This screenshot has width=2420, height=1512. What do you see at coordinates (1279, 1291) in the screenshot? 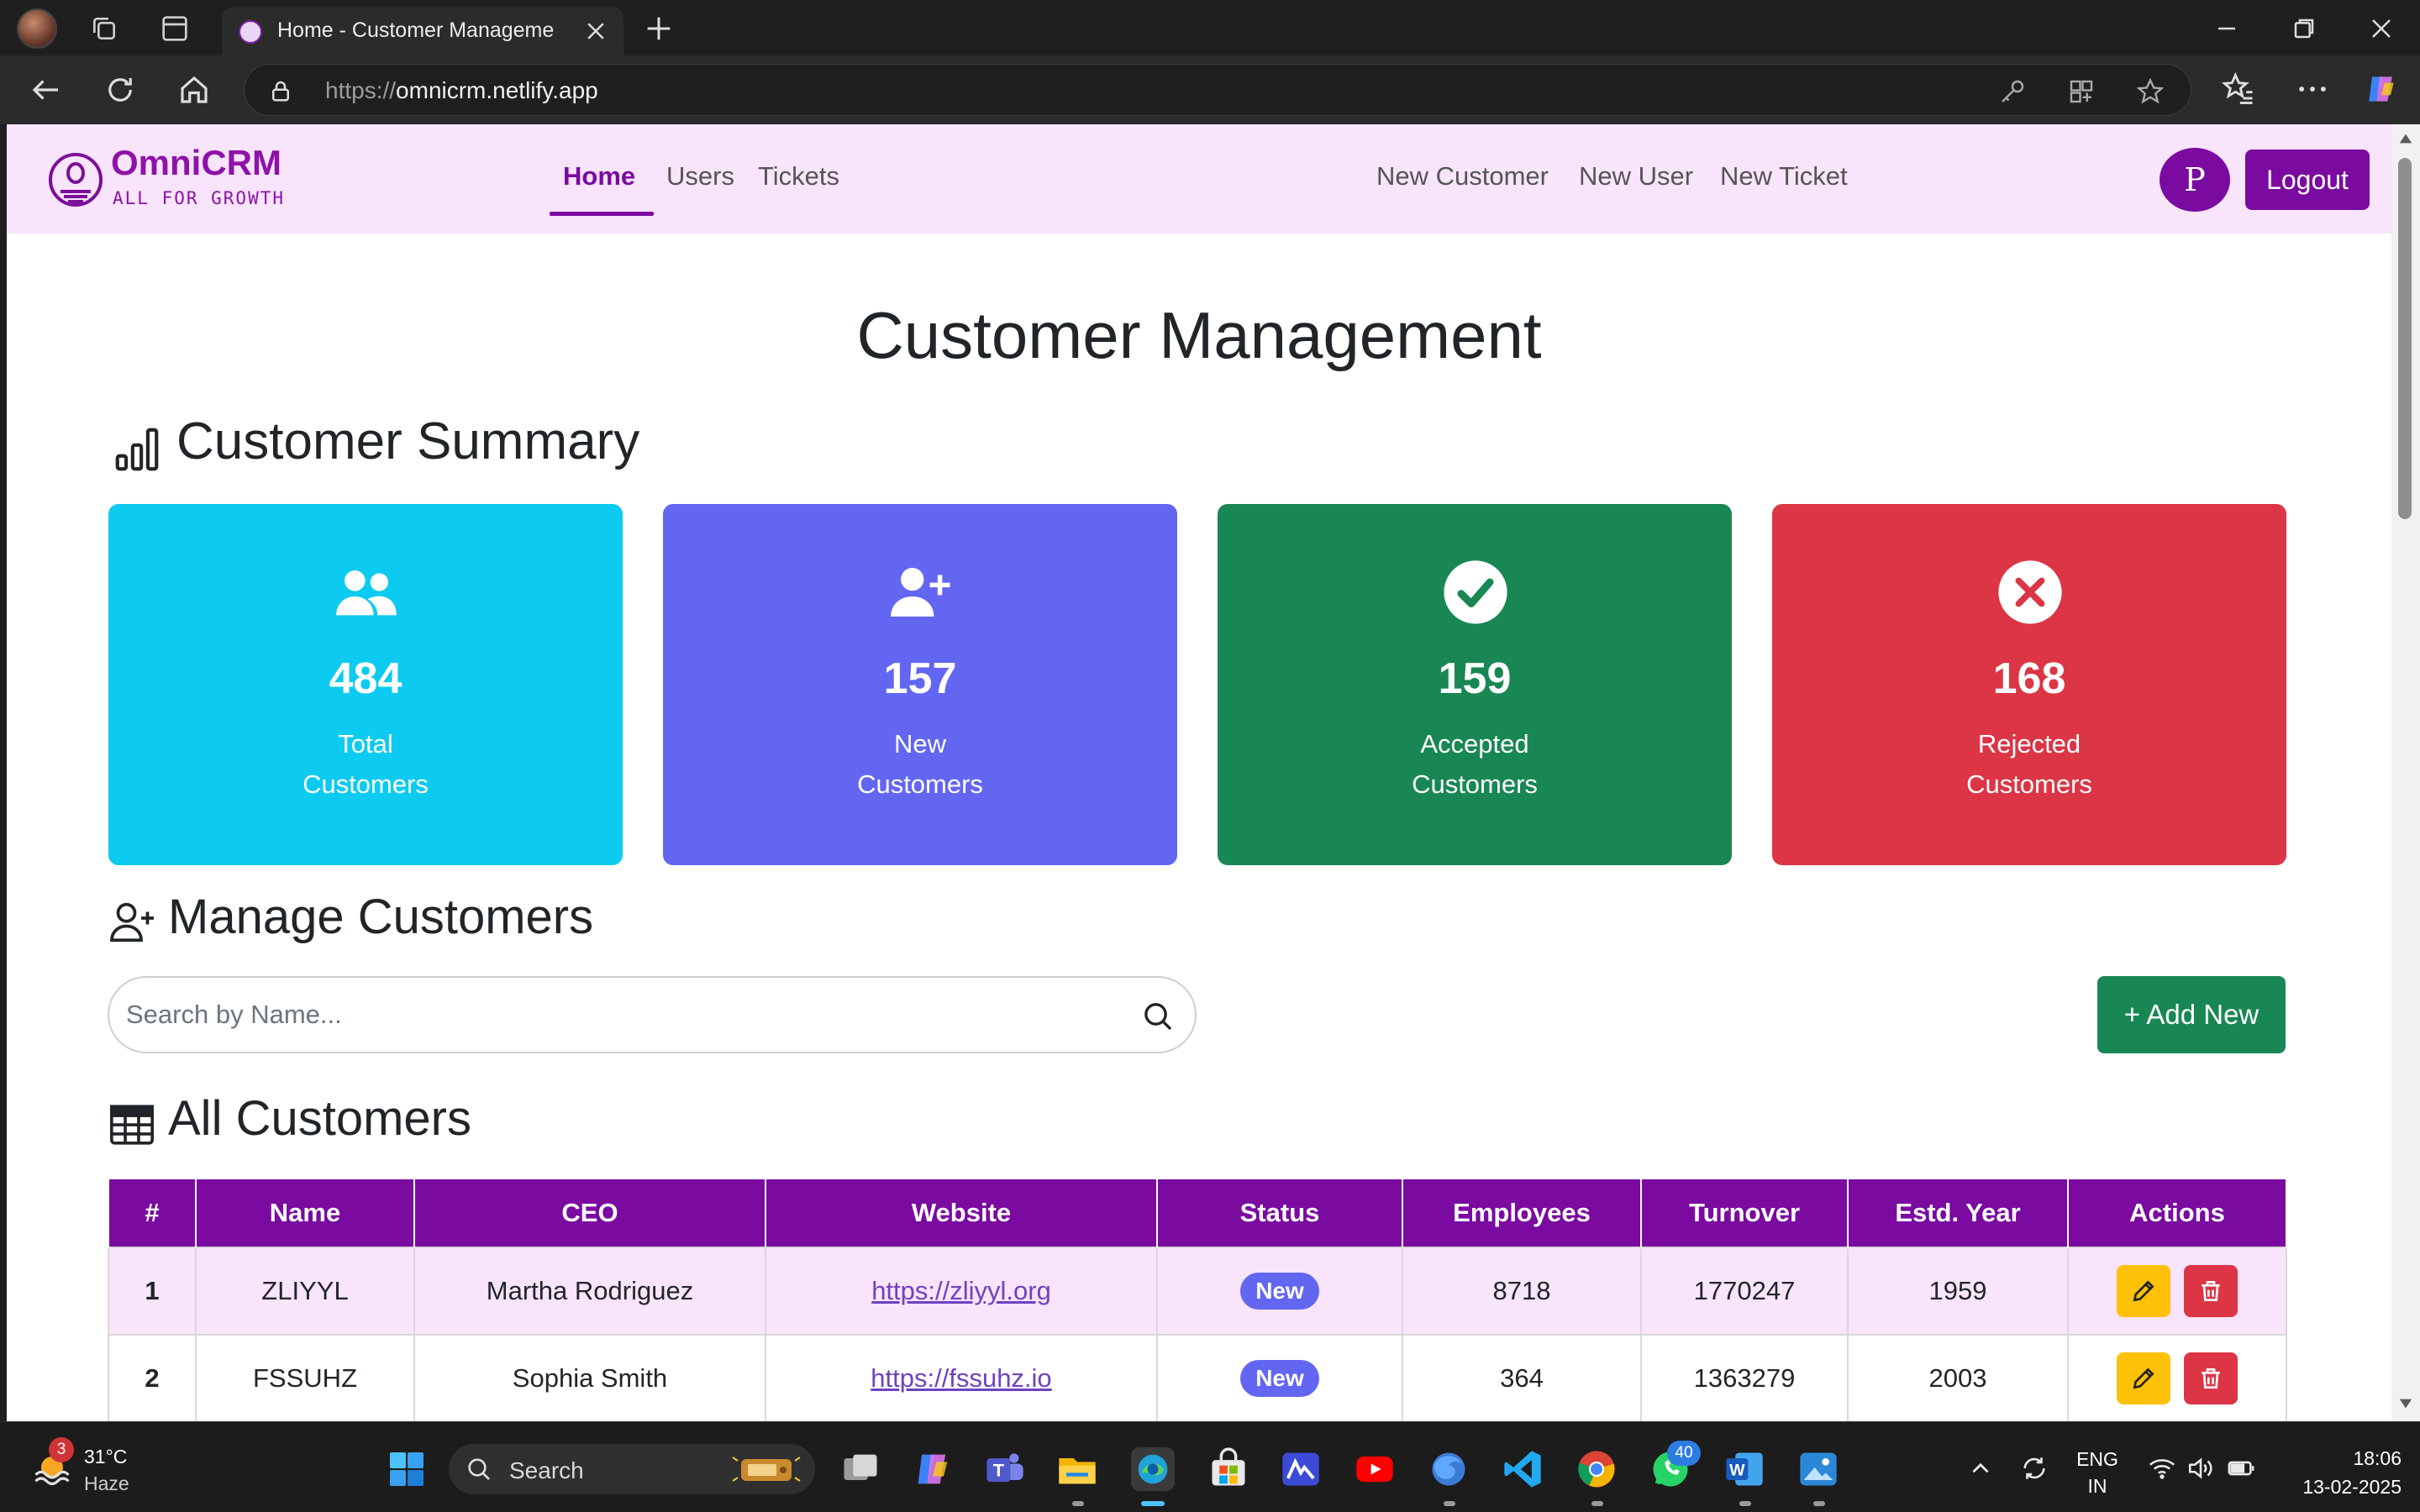
I see `cell-status: New` at bounding box center [1279, 1291].